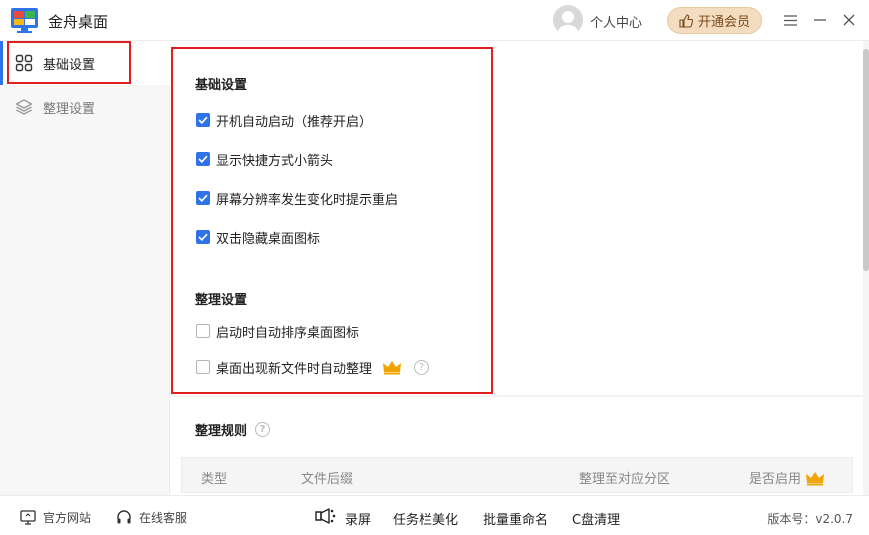 The height and width of the screenshot is (535, 869). What do you see at coordinates (24, 107) in the screenshot?
I see `layers-icon` at bounding box center [24, 107].